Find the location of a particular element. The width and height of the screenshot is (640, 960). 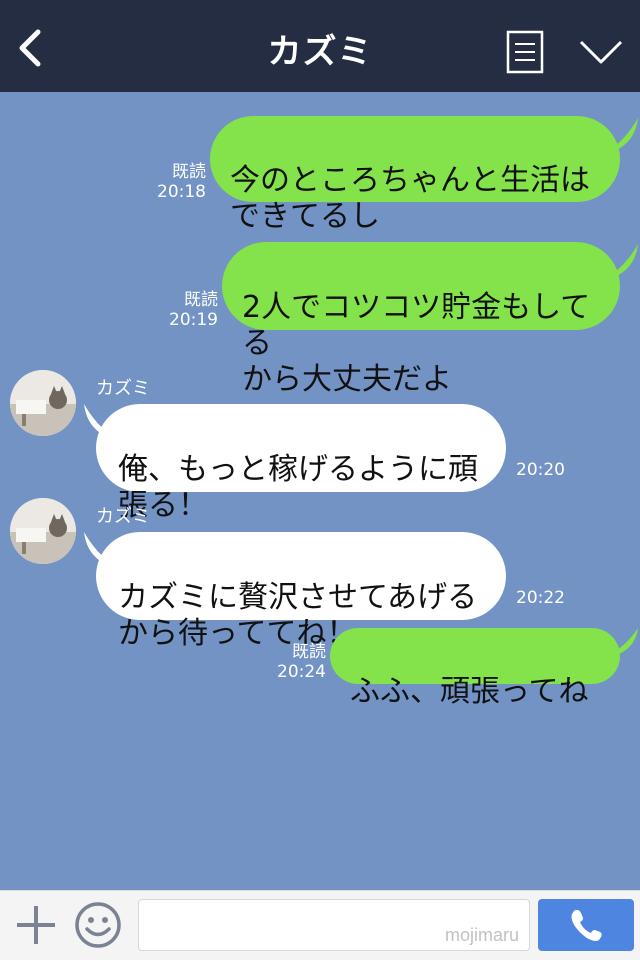

smile-icon is located at coordinates (98, 925).